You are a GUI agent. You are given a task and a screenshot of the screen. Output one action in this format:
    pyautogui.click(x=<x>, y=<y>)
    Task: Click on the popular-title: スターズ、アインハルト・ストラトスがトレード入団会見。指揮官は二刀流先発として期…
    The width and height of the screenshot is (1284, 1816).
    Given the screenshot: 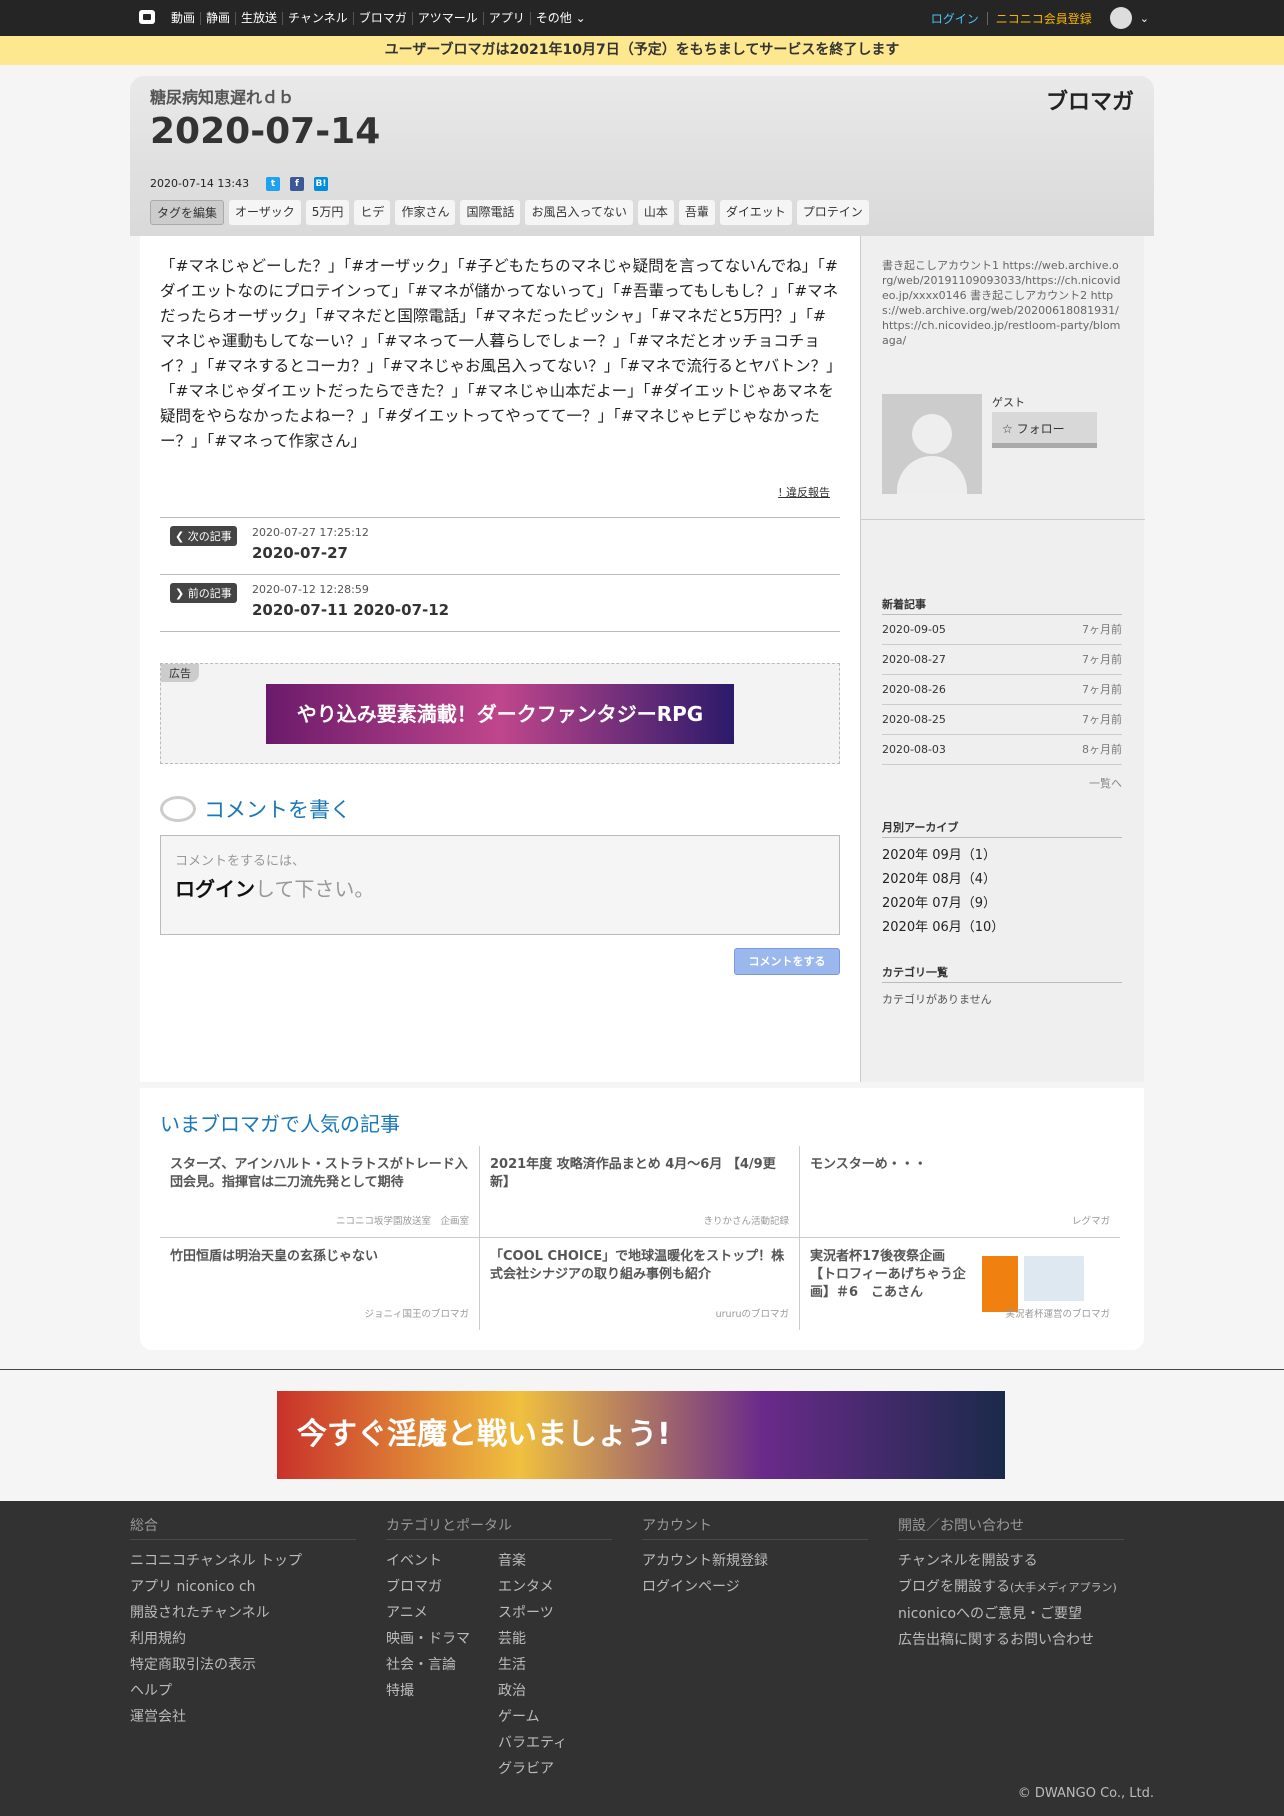 What is the action you would take?
    pyautogui.click(x=319, y=1174)
    